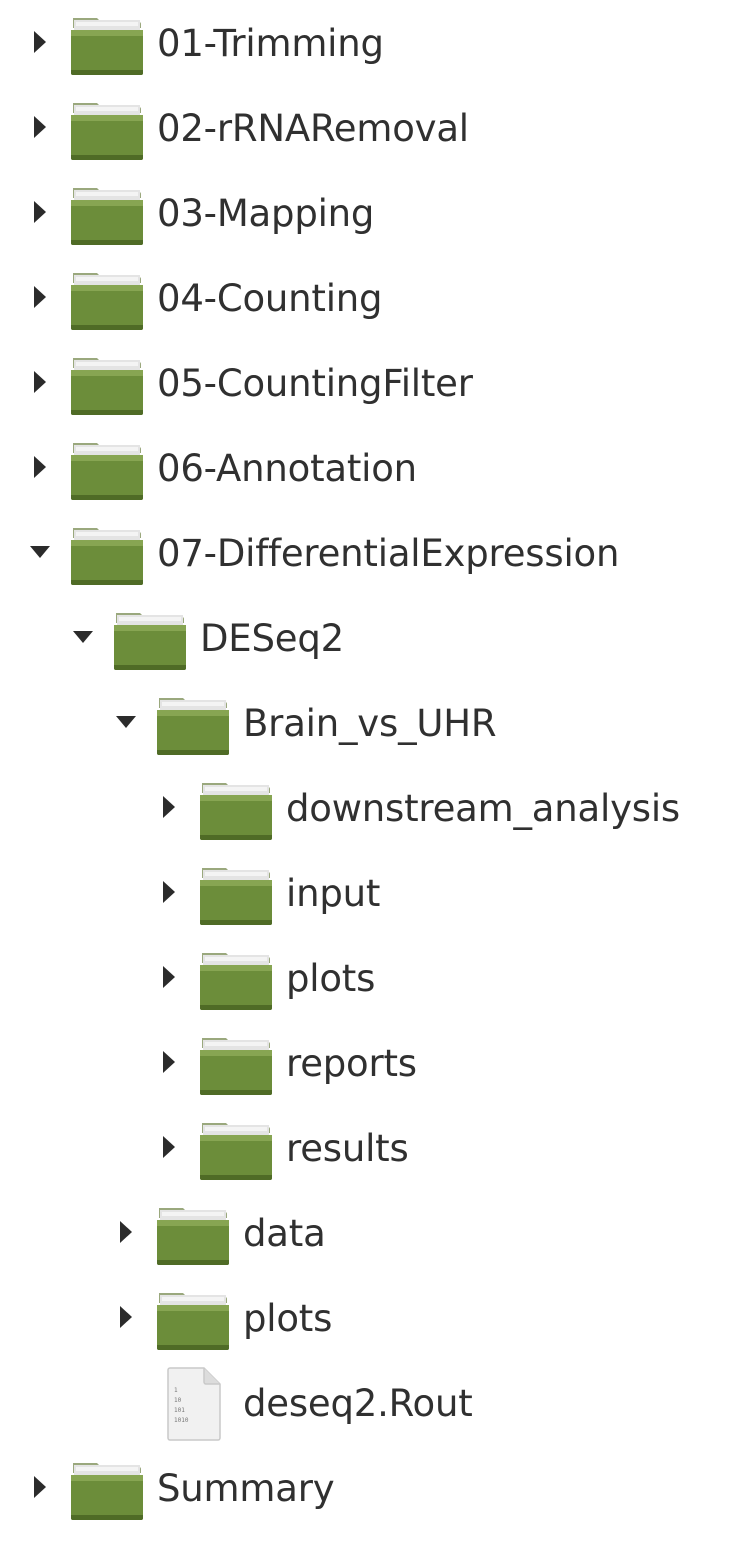  Describe the element at coordinates (270, 43) in the screenshot. I see `tree-item-label: 01-Trimming` at that location.